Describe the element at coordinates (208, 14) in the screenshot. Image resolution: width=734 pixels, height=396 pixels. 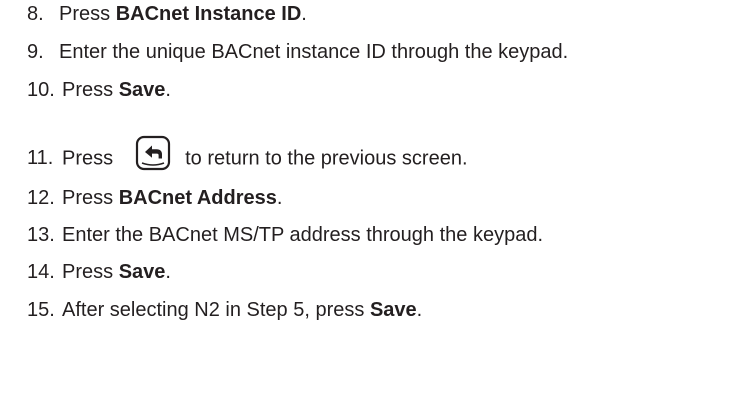
I see `step-emphasis: BACnet Instance ID` at that location.